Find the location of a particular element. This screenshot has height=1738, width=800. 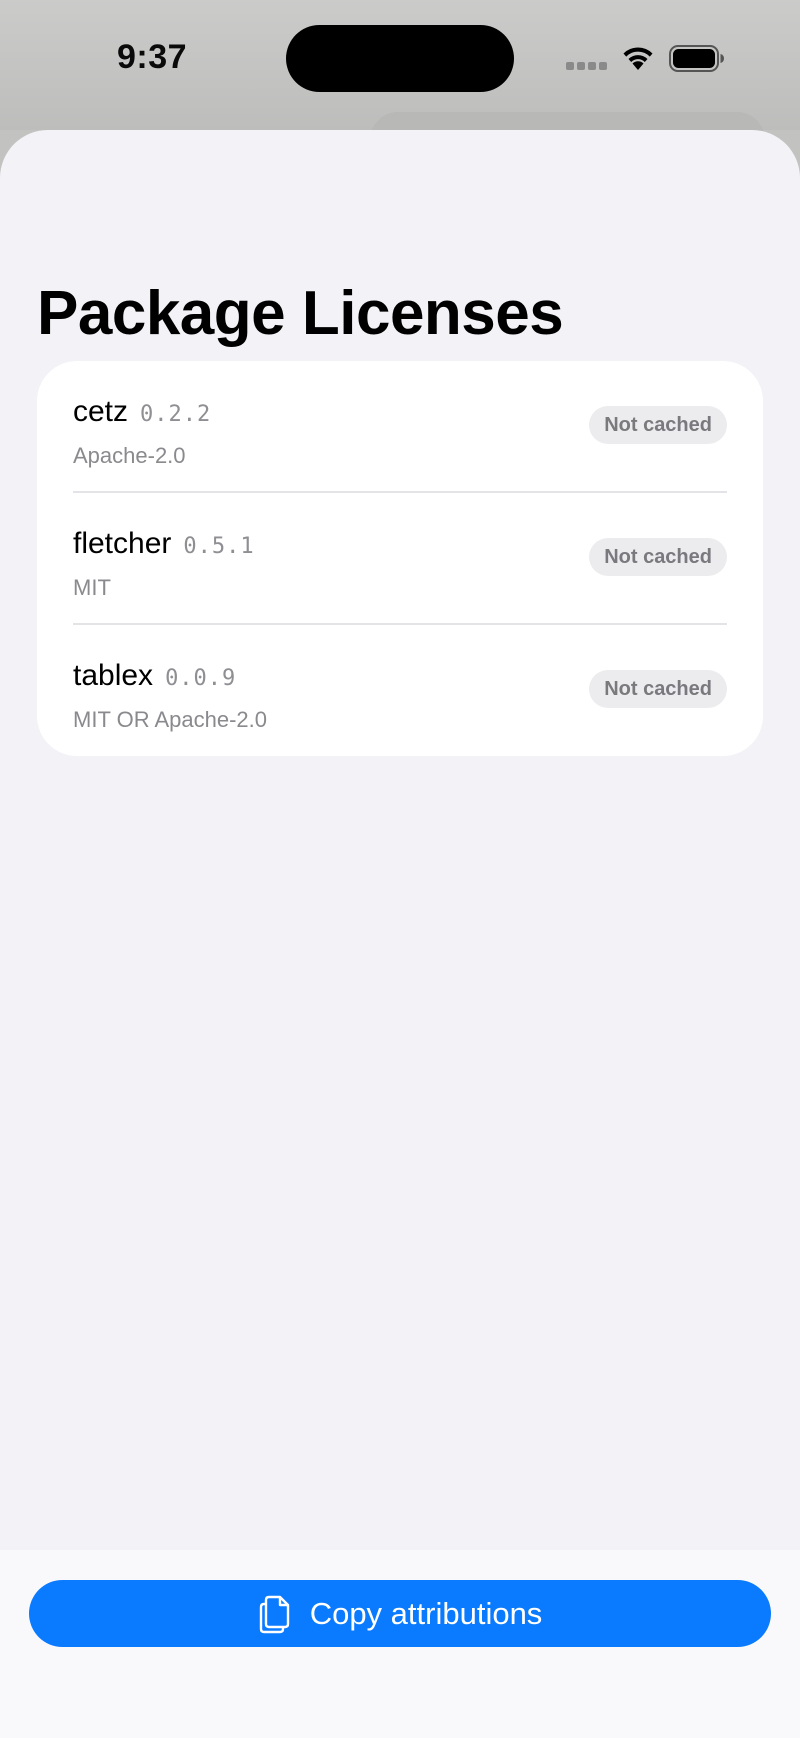

package-license: Apache-2.0 is located at coordinates (129, 455).